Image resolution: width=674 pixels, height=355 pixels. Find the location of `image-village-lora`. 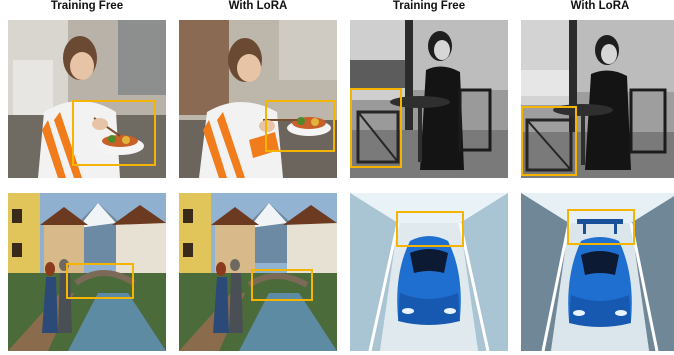

image-village-lora is located at coordinates (258, 272).